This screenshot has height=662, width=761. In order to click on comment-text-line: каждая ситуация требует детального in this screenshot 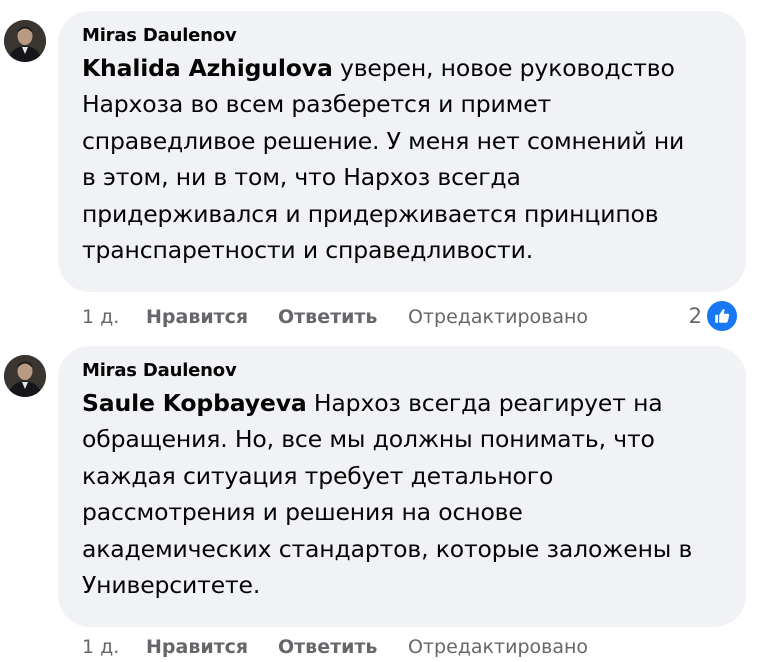, I will do `click(318, 475)`.